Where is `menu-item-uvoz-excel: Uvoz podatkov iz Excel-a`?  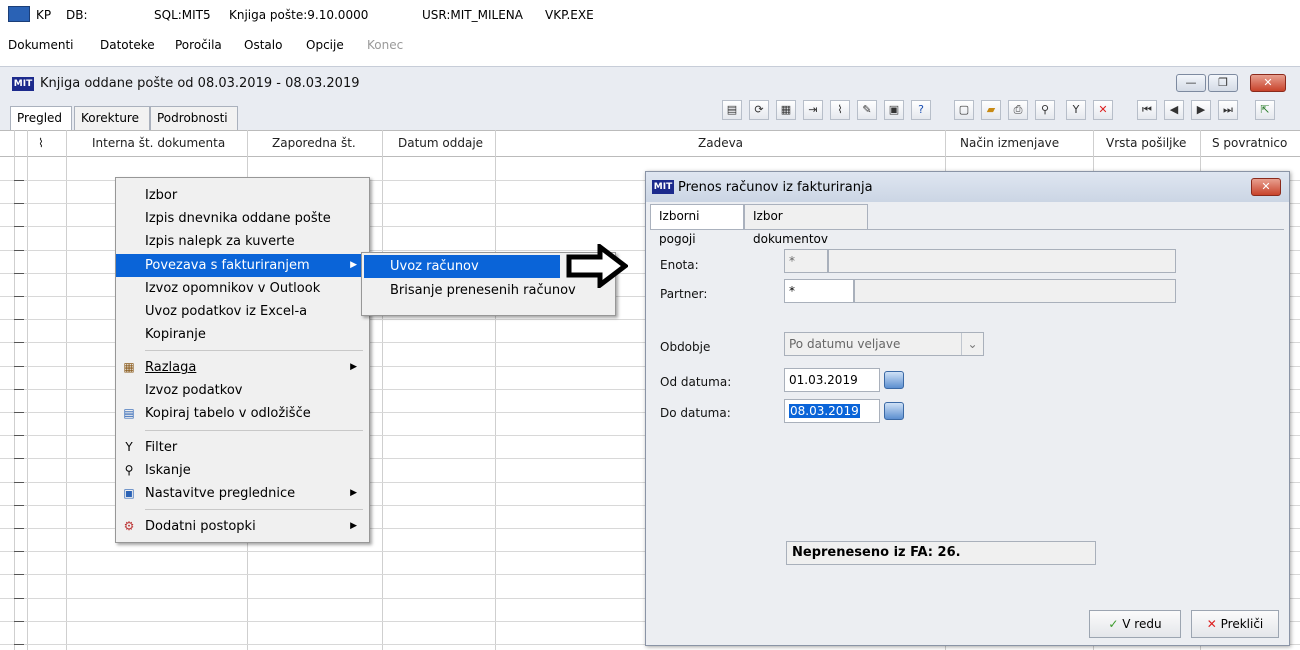 menu-item-uvoz-excel: Uvoz podatkov iz Excel-a is located at coordinates (242, 311).